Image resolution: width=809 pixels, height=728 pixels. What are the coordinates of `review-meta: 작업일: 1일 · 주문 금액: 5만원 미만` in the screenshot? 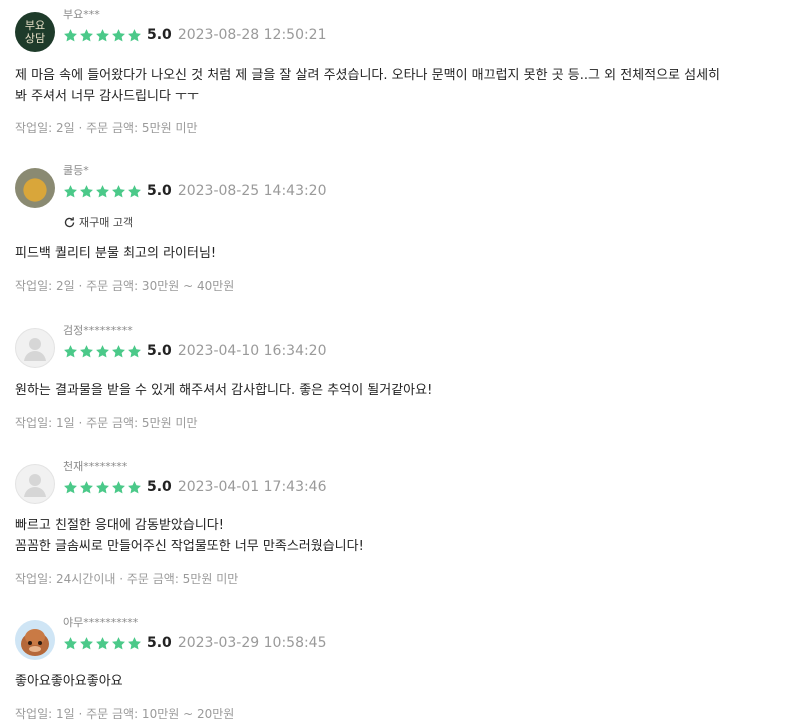 It's located at (106, 423).